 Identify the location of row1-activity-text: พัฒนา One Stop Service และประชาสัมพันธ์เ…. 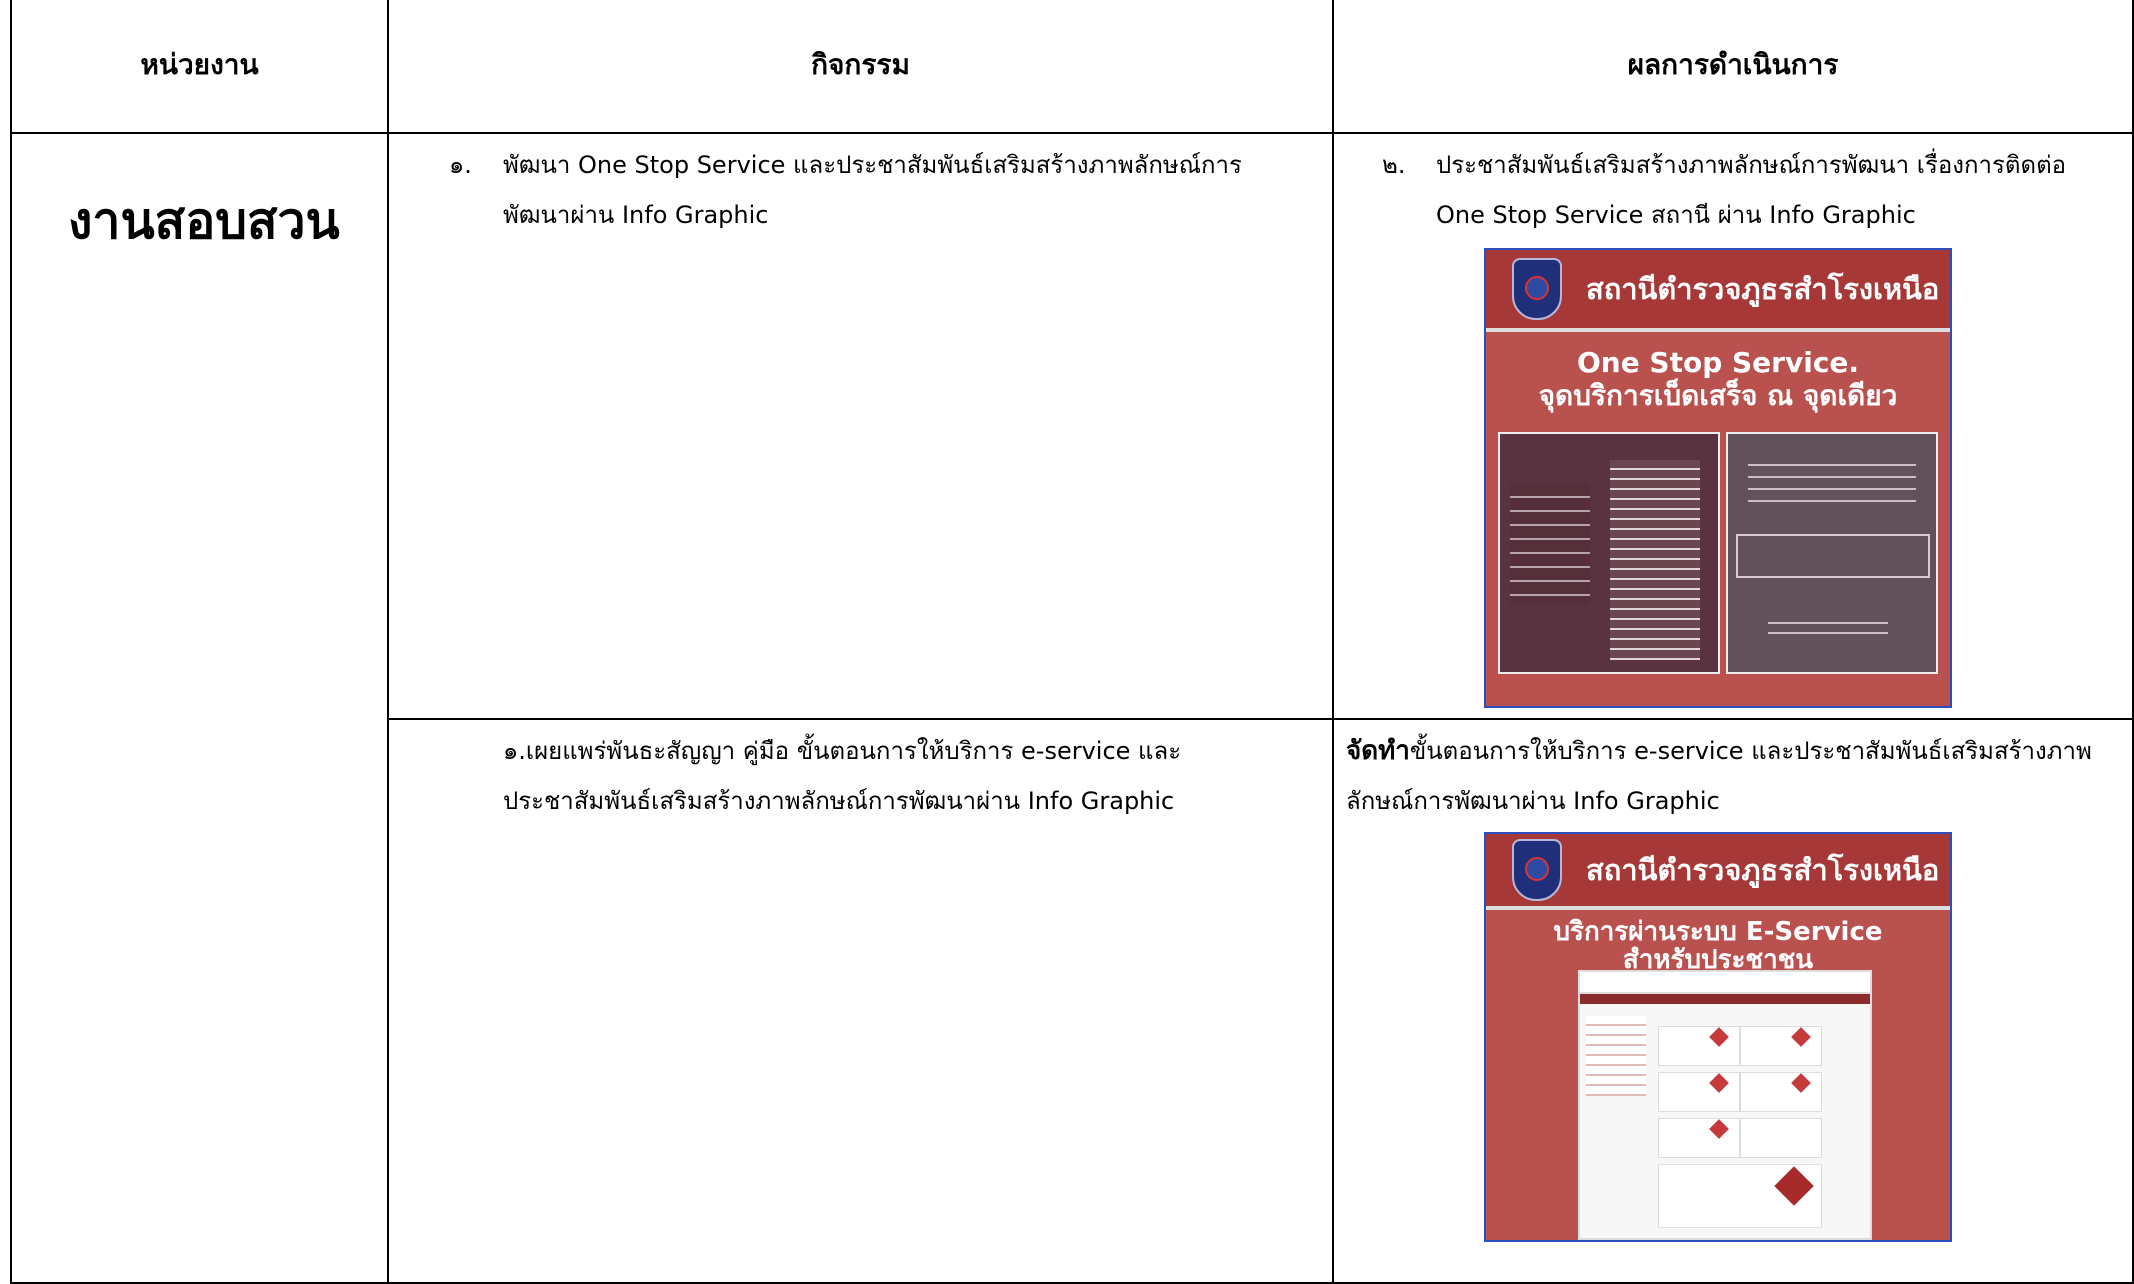
(872, 190).